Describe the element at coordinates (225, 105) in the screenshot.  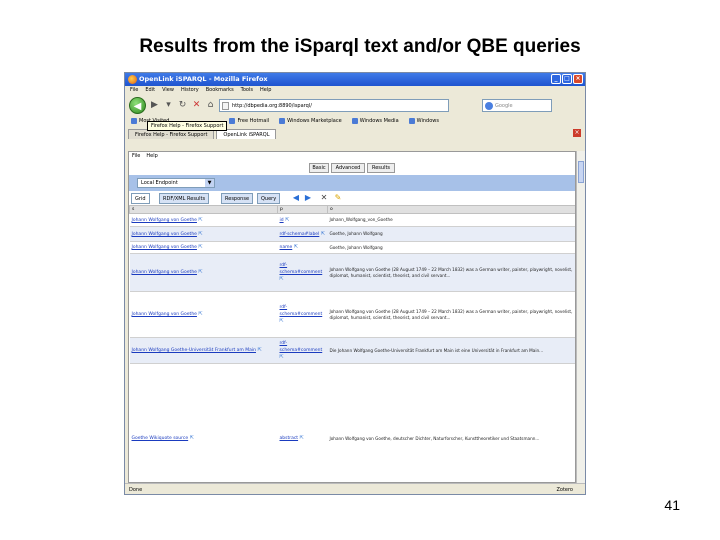
I see `page-icon` at that location.